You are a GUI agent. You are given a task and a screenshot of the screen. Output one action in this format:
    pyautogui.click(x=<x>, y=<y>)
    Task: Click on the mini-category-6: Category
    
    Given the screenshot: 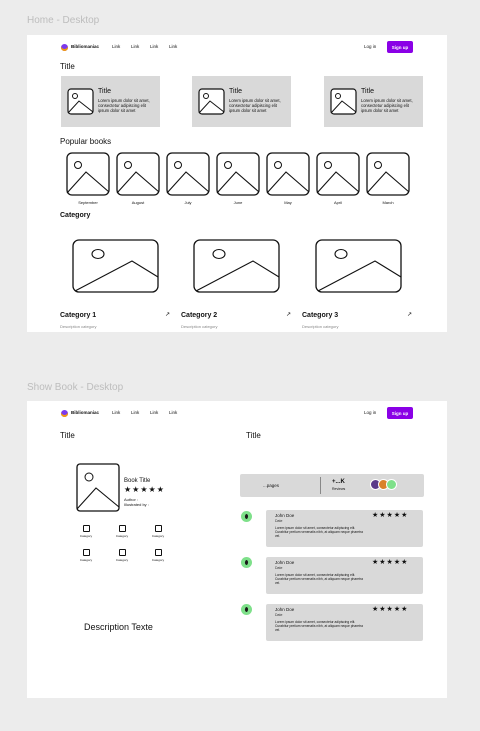 What is the action you would take?
    pyautogui.click(x=158, y=555)
    